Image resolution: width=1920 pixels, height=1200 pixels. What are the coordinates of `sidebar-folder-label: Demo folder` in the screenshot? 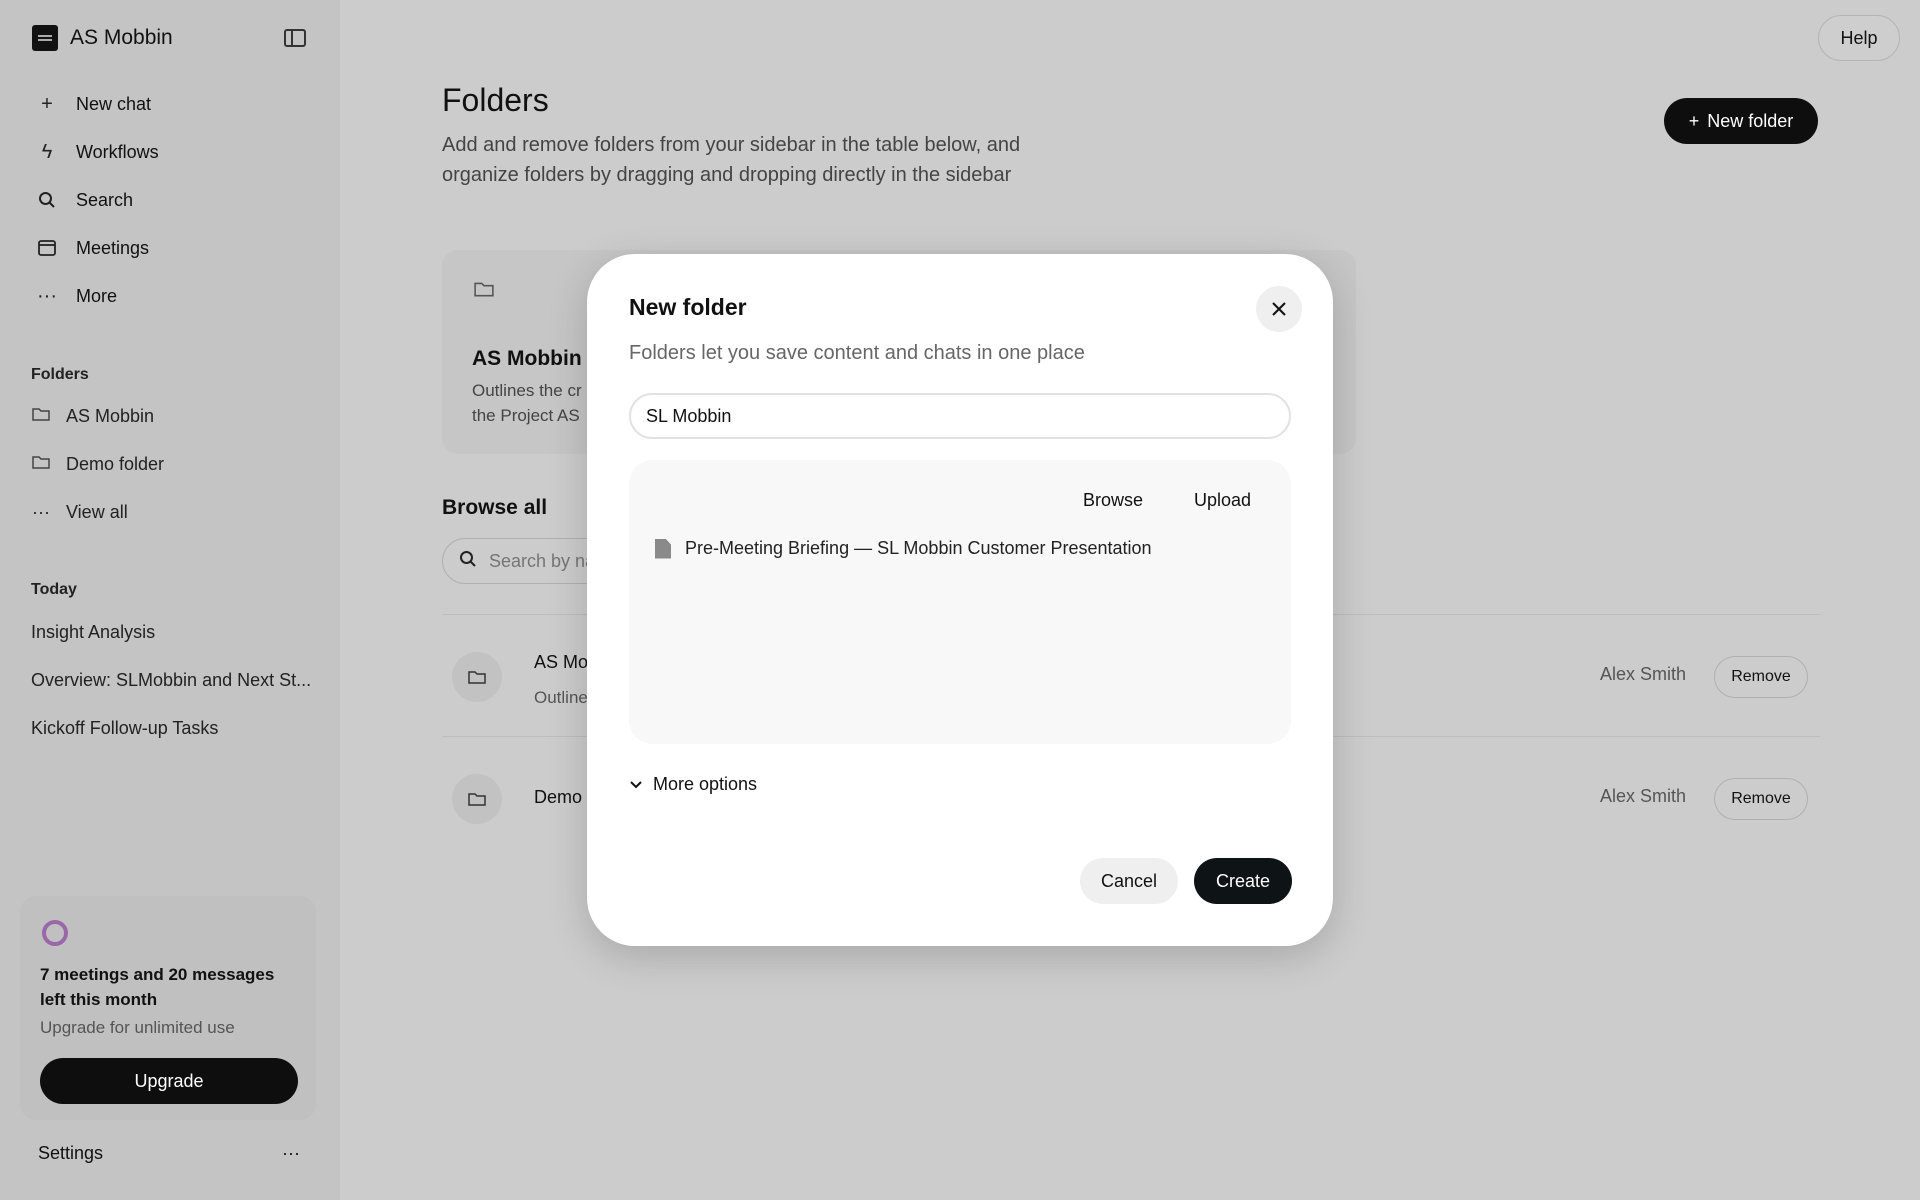 It's located at (115, 463).